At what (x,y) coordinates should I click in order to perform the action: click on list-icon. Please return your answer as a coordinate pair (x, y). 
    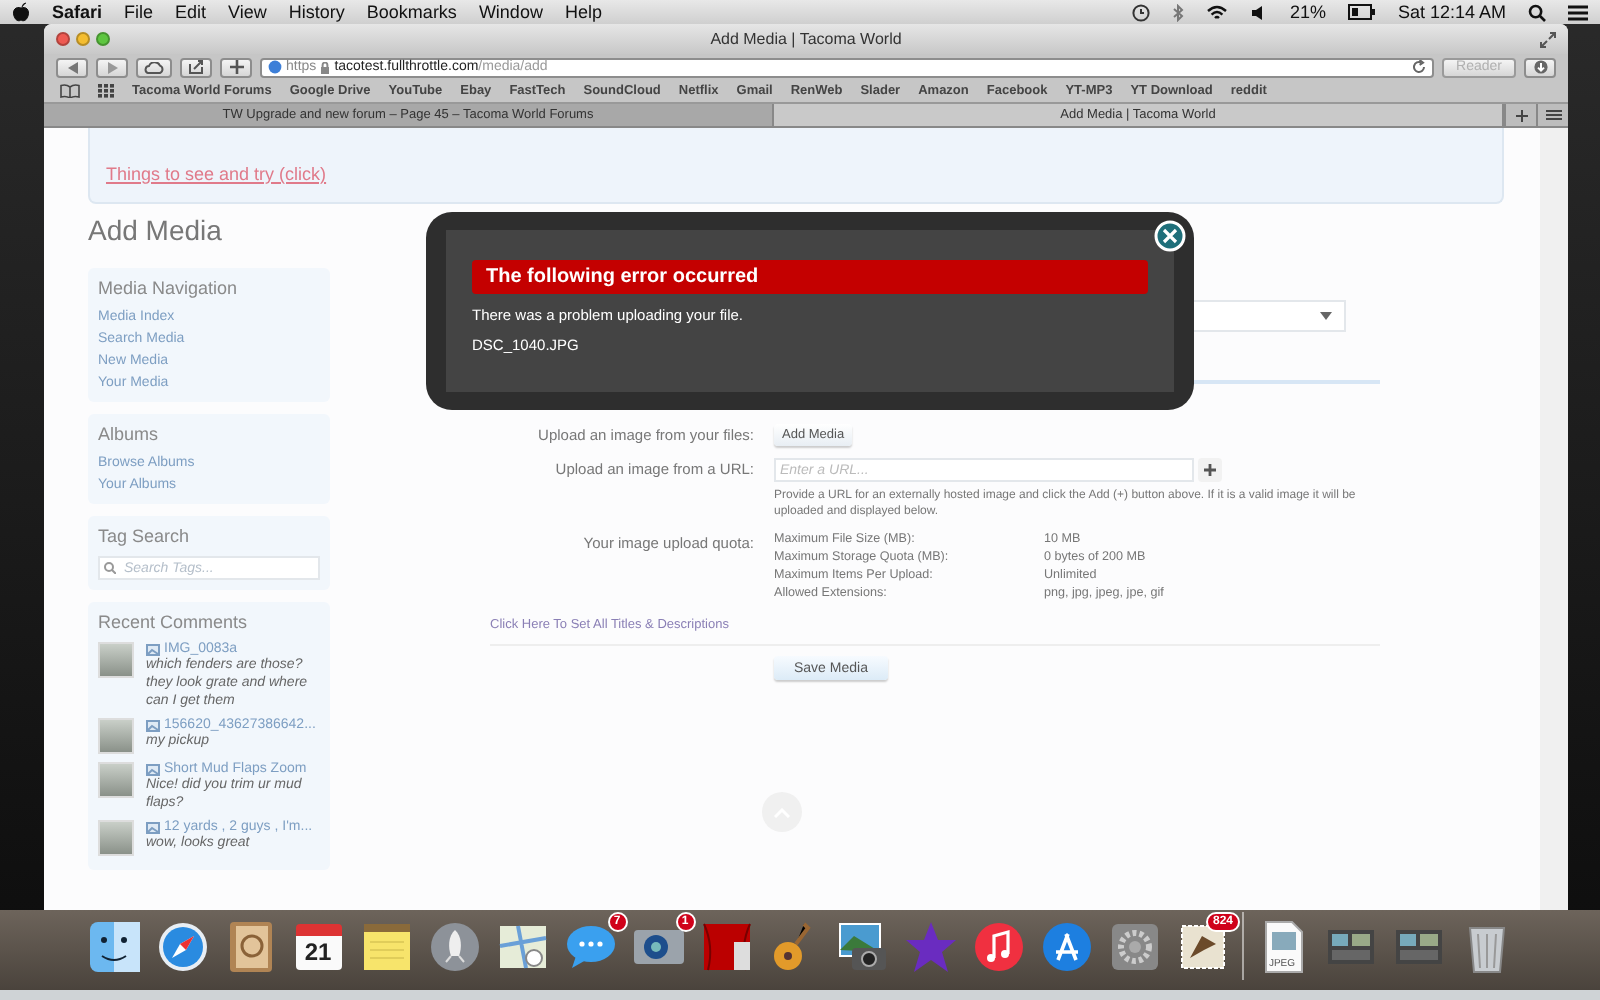
    Looking at the image, I should click on (1578, 12).